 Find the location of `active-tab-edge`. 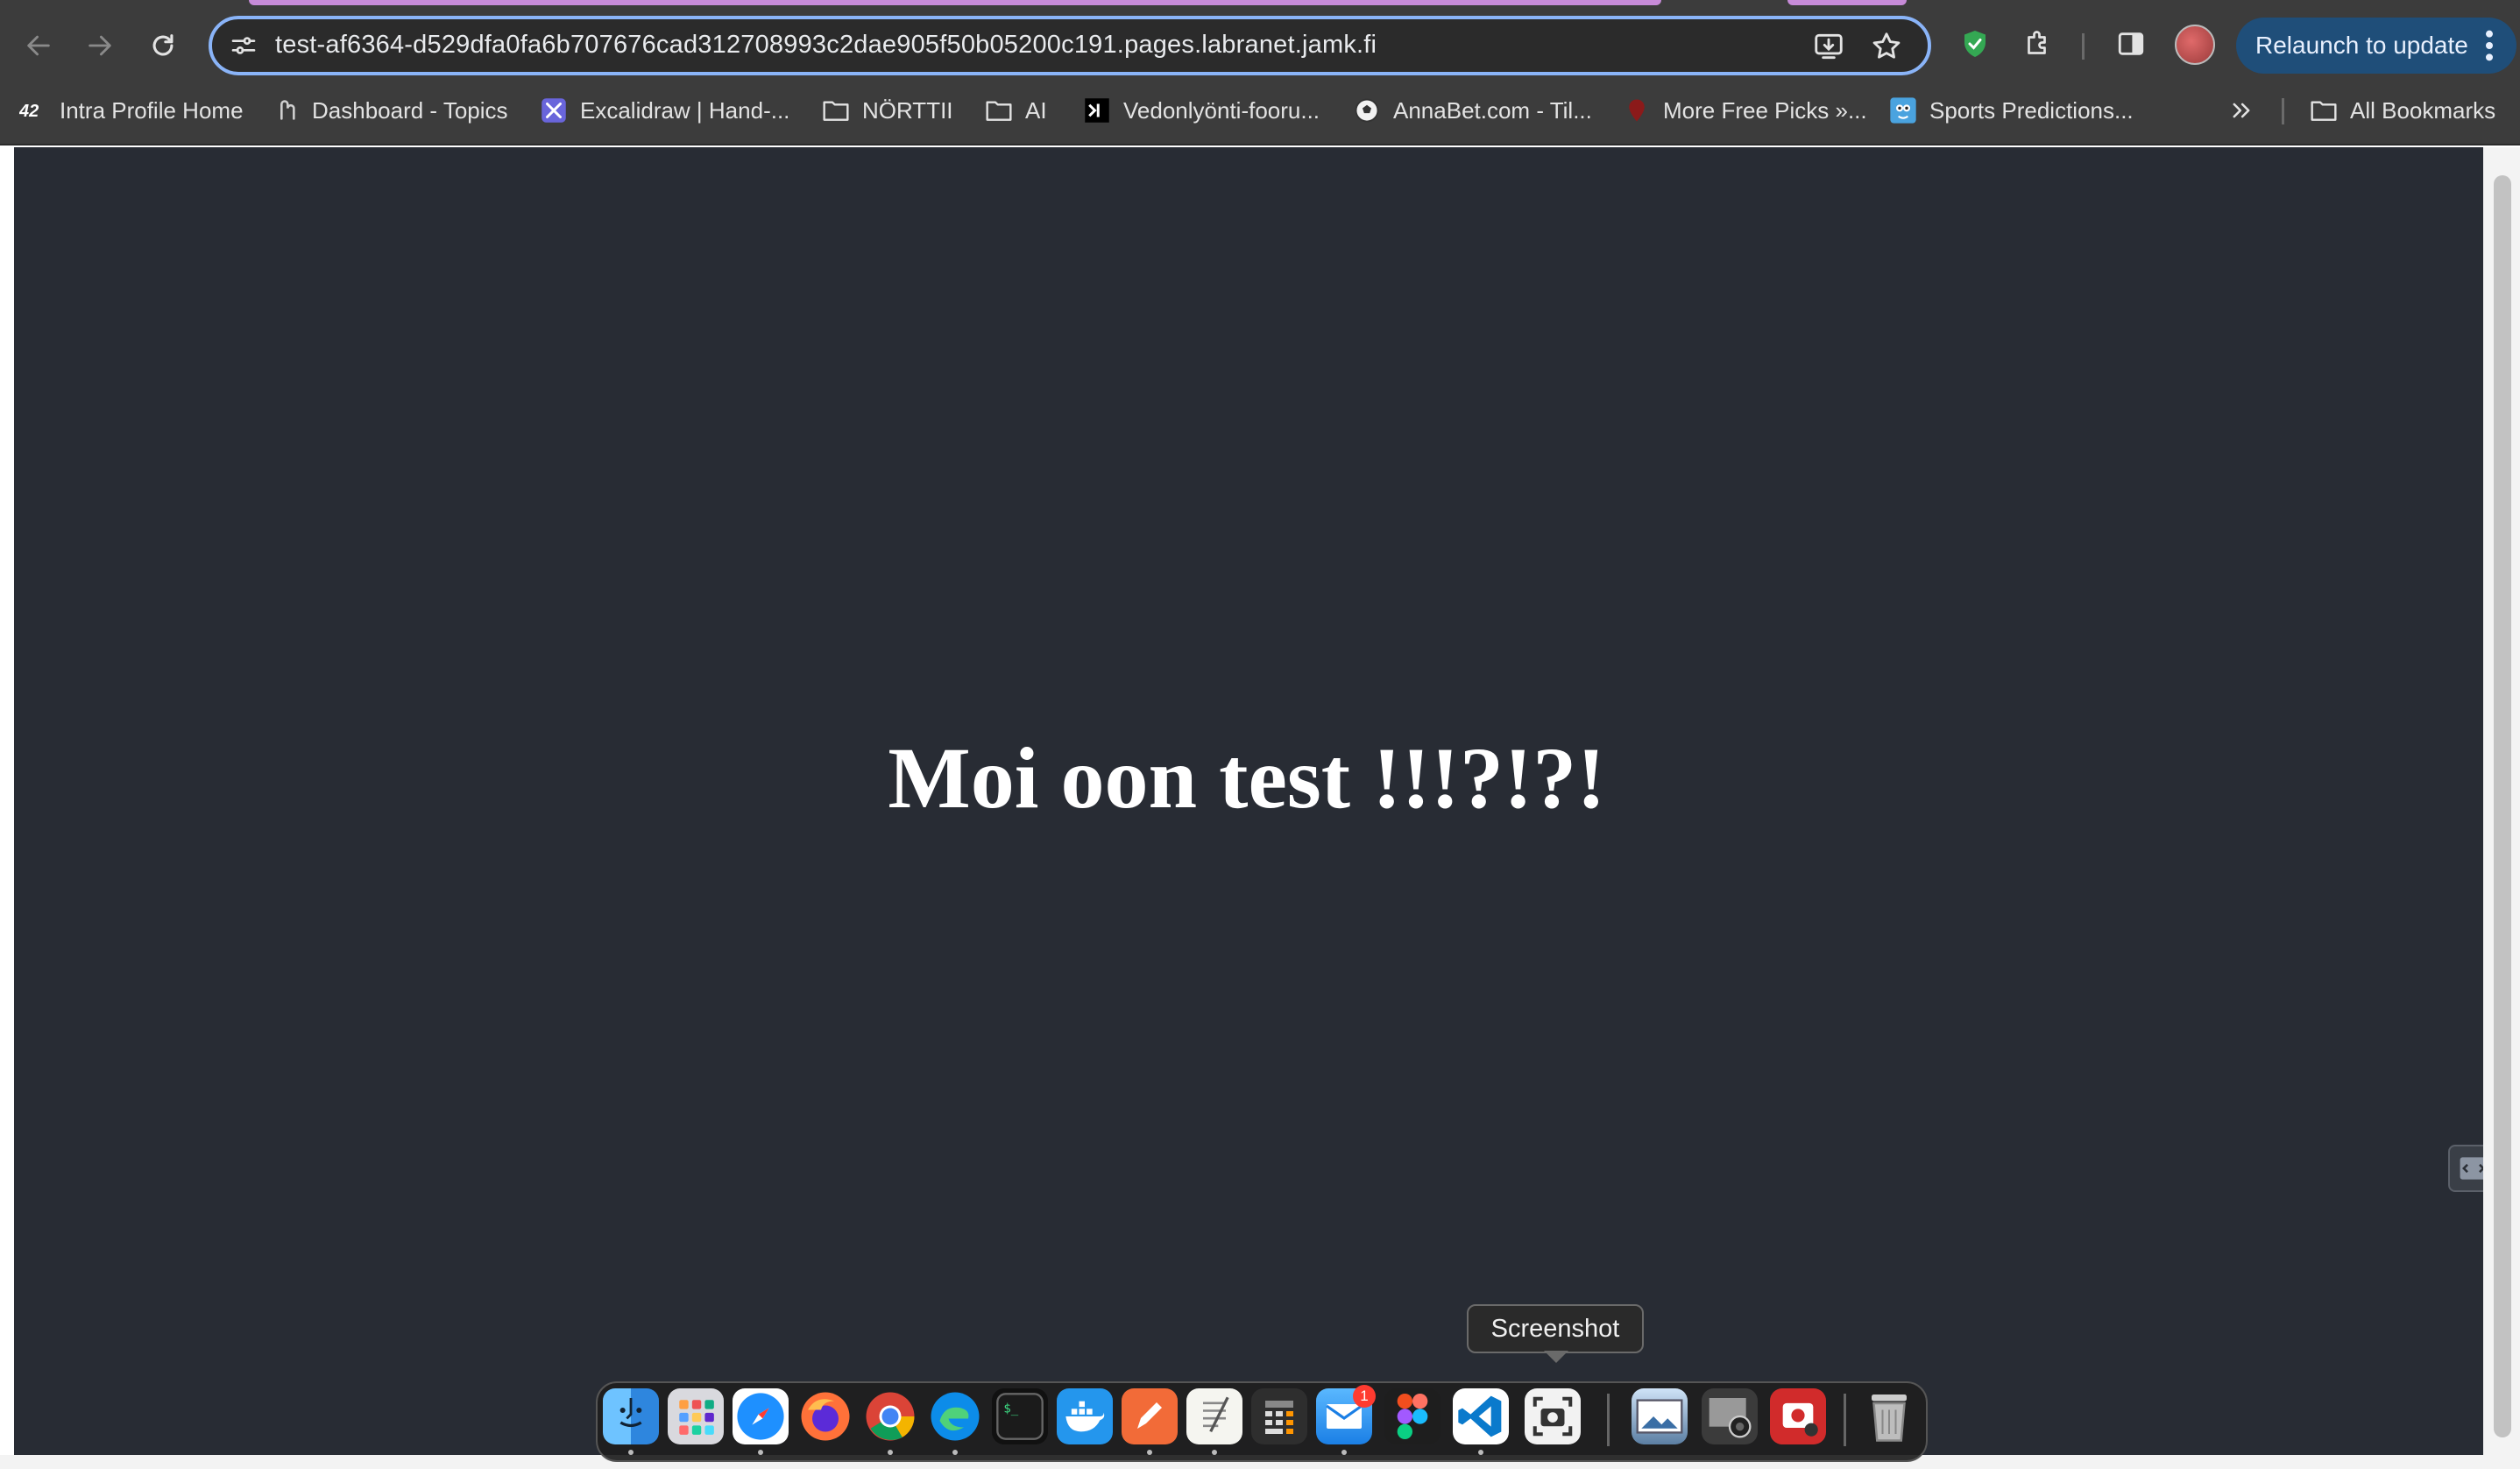

active-tab-edge is located at coordinates (955, 2).